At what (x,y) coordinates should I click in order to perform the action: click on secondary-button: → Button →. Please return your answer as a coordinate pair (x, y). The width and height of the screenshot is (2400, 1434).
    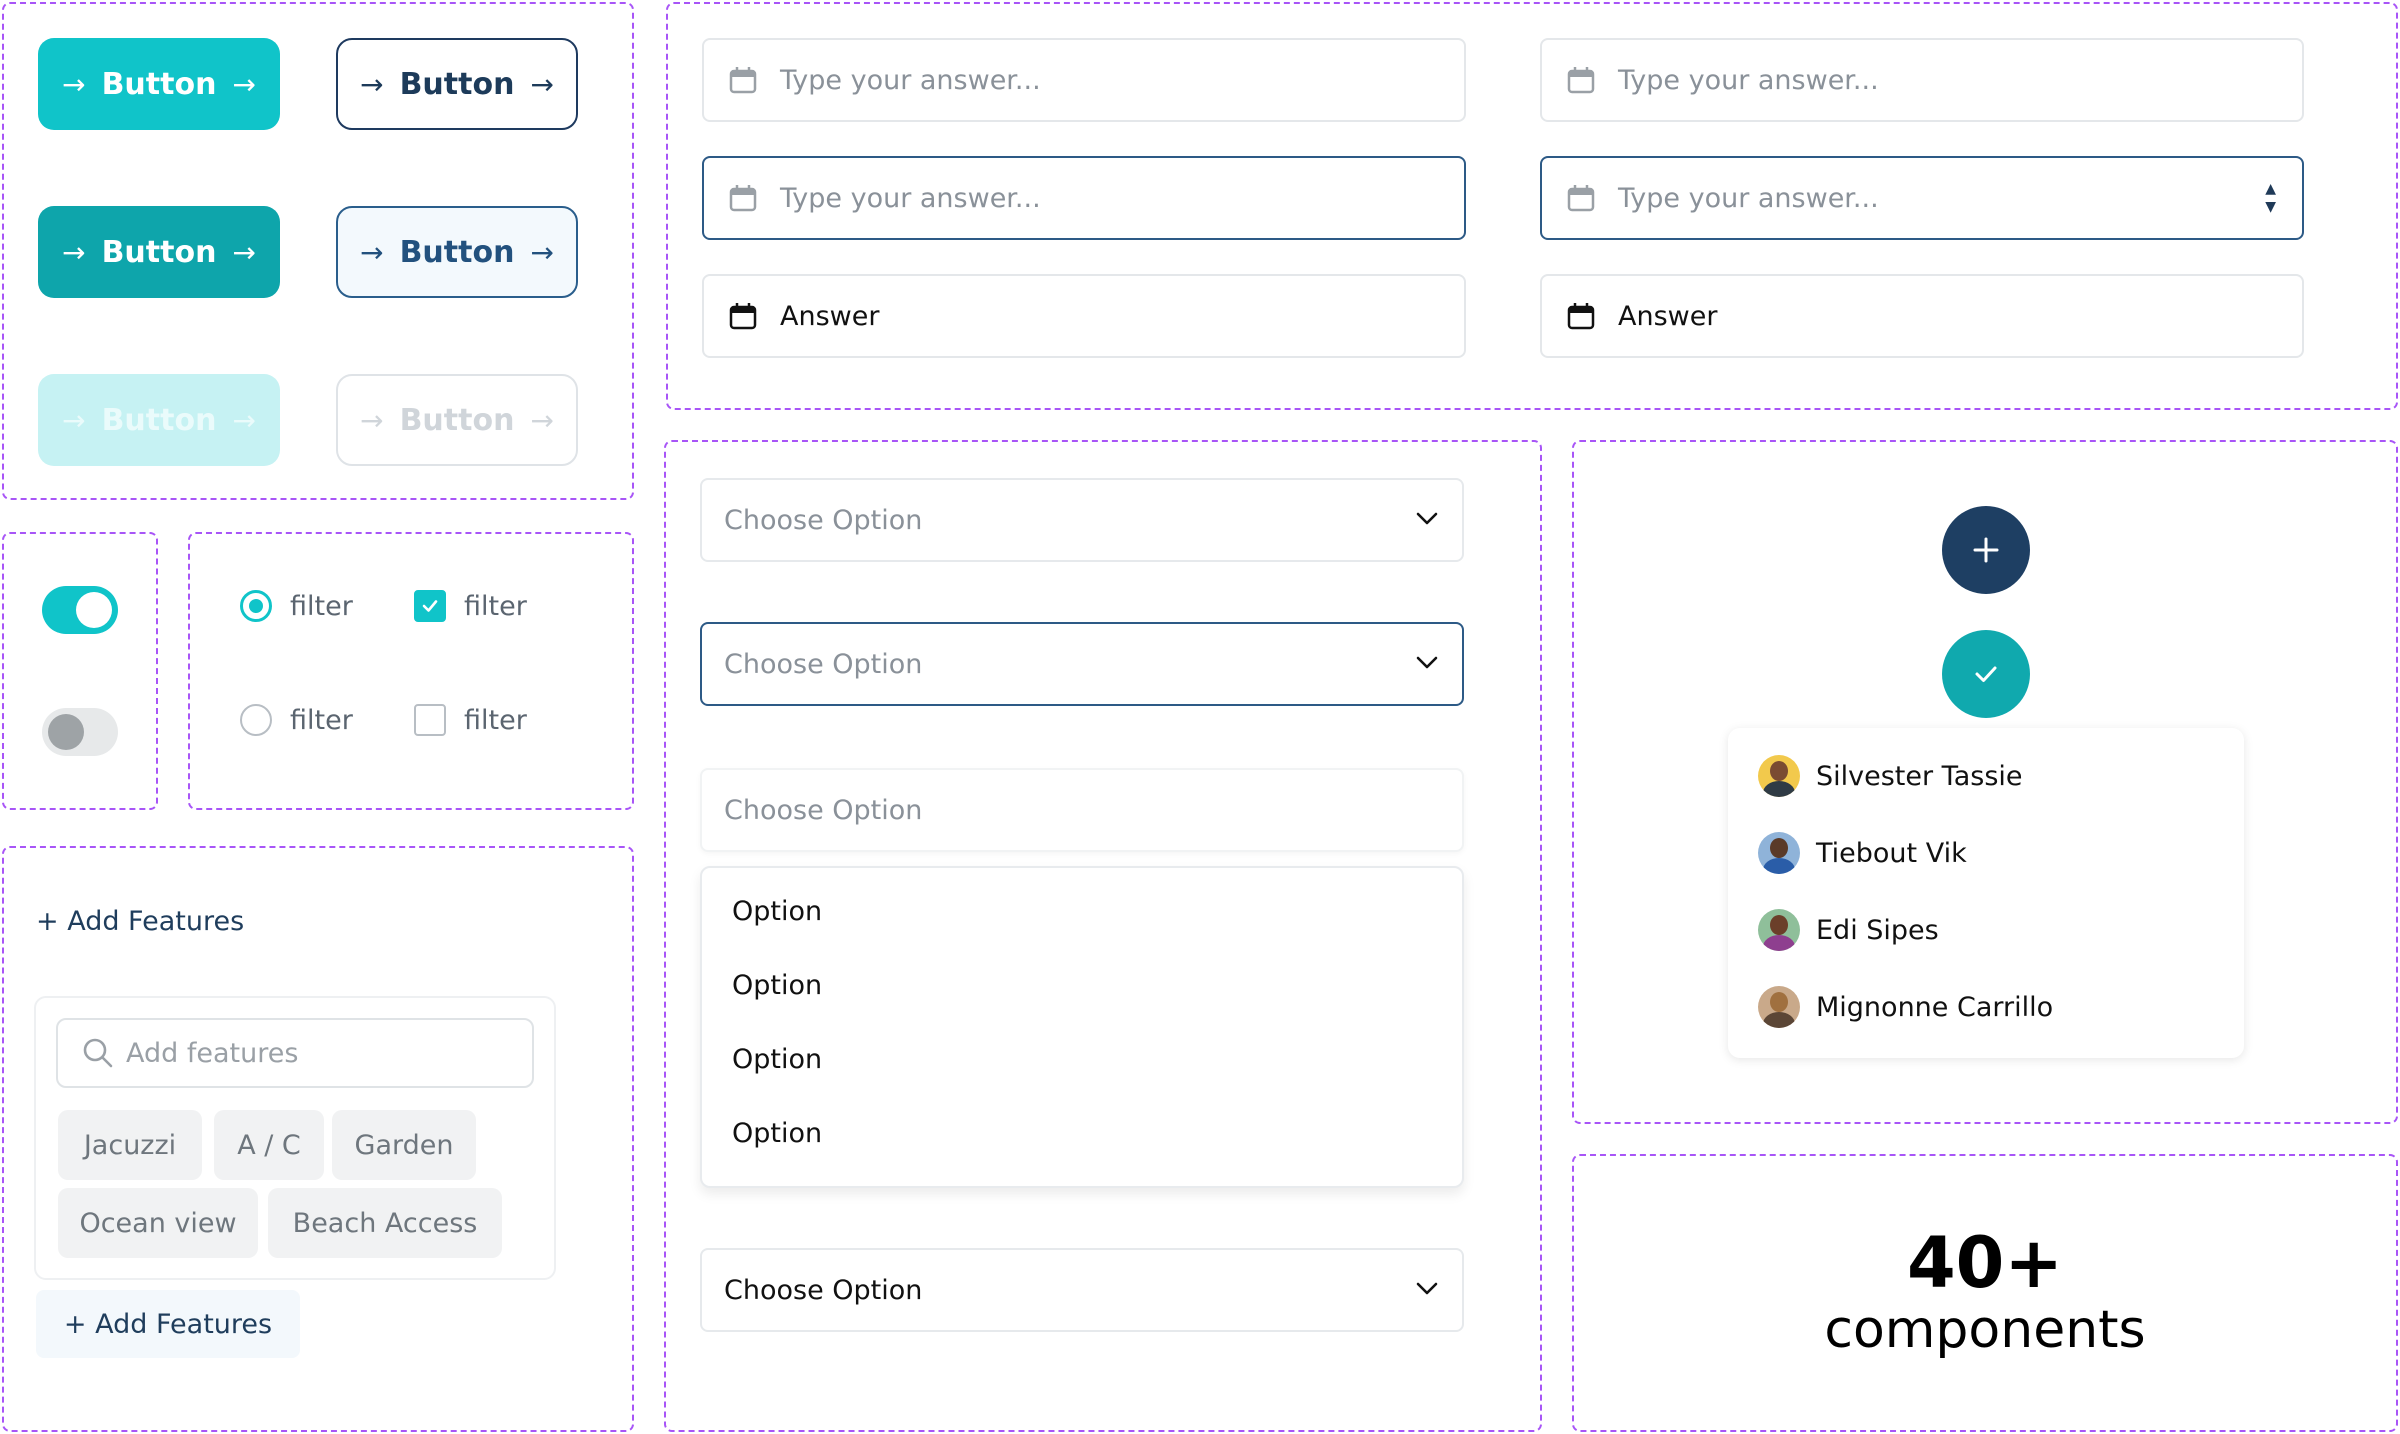
    Looking at the image, I should click on (457, 84).